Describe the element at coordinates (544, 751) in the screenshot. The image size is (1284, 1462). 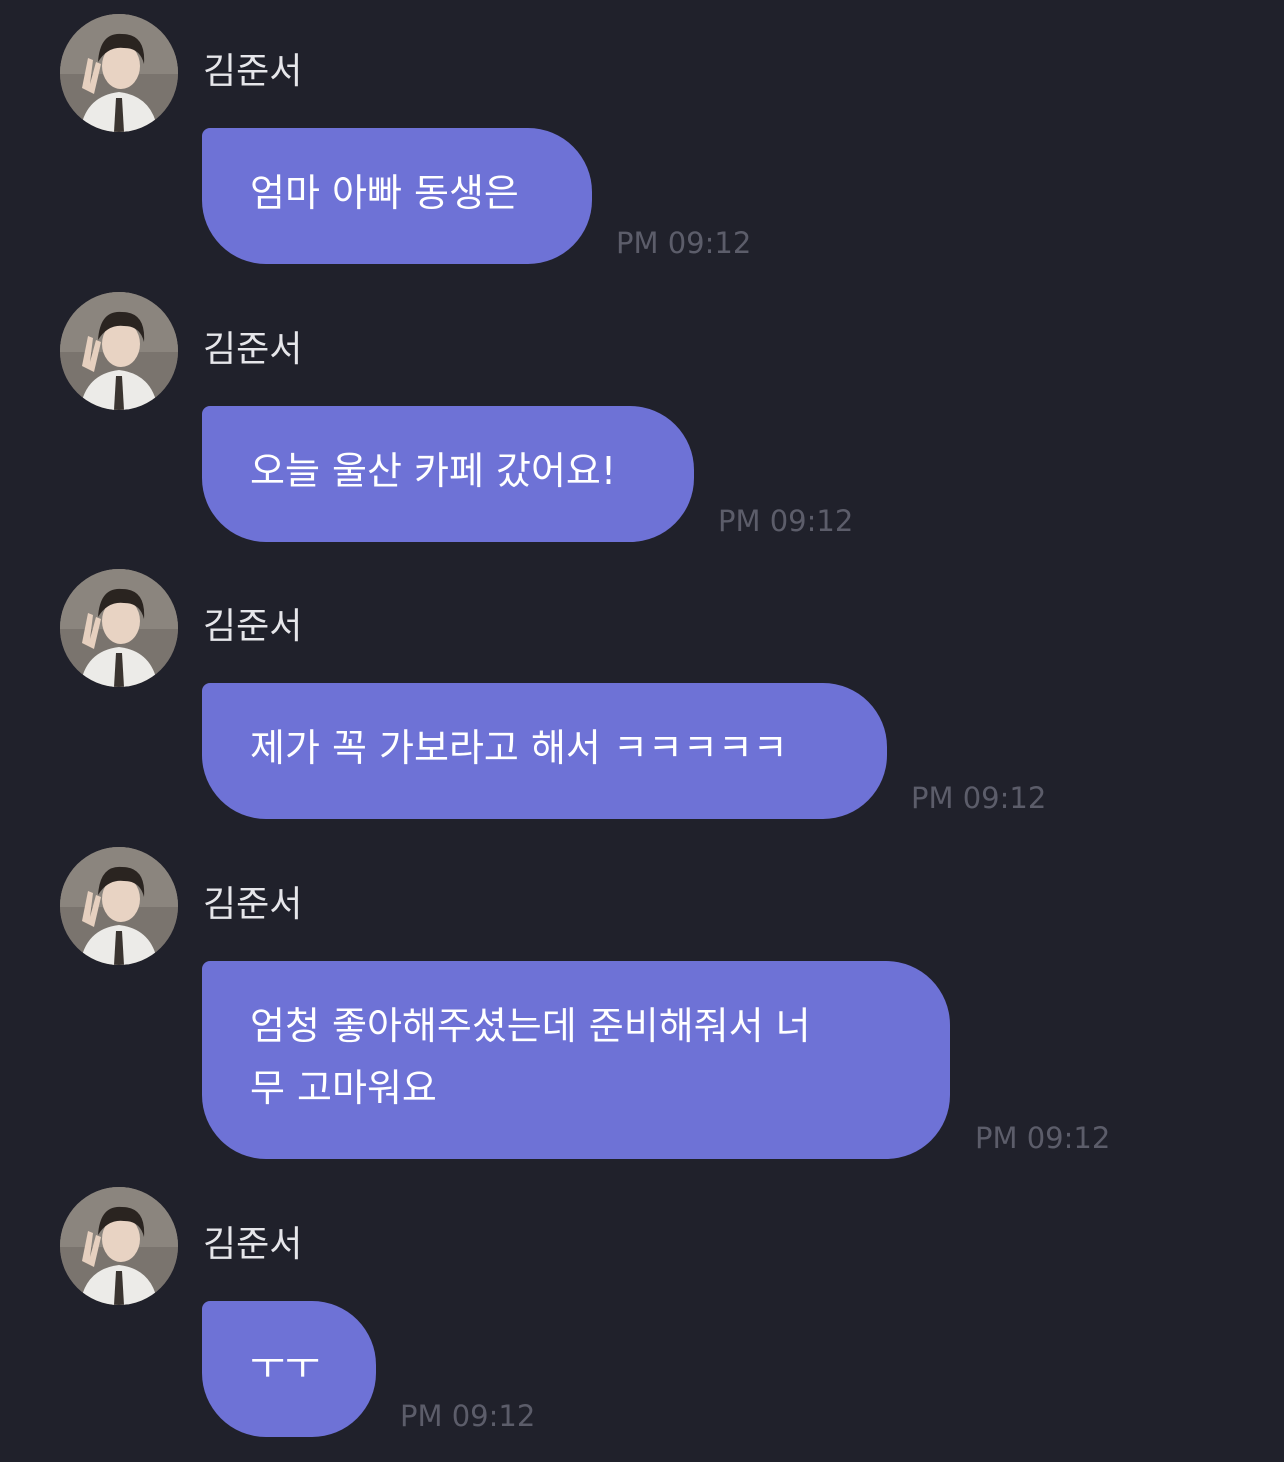
I see `message-bubble: 제가 꼭 가보라고 해서 ㅋㅋㅋㅋㅋ` at that location.